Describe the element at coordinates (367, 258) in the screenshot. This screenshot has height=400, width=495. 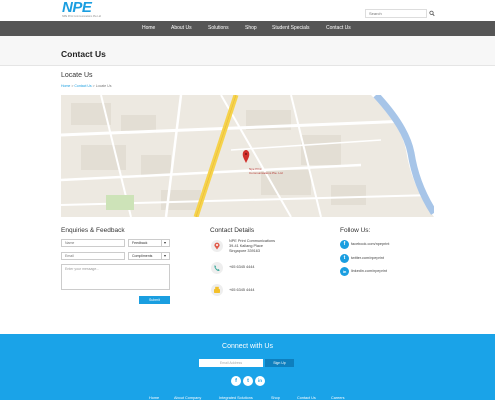
I see `twitter-link: twitter.com/npeprint` at that location.